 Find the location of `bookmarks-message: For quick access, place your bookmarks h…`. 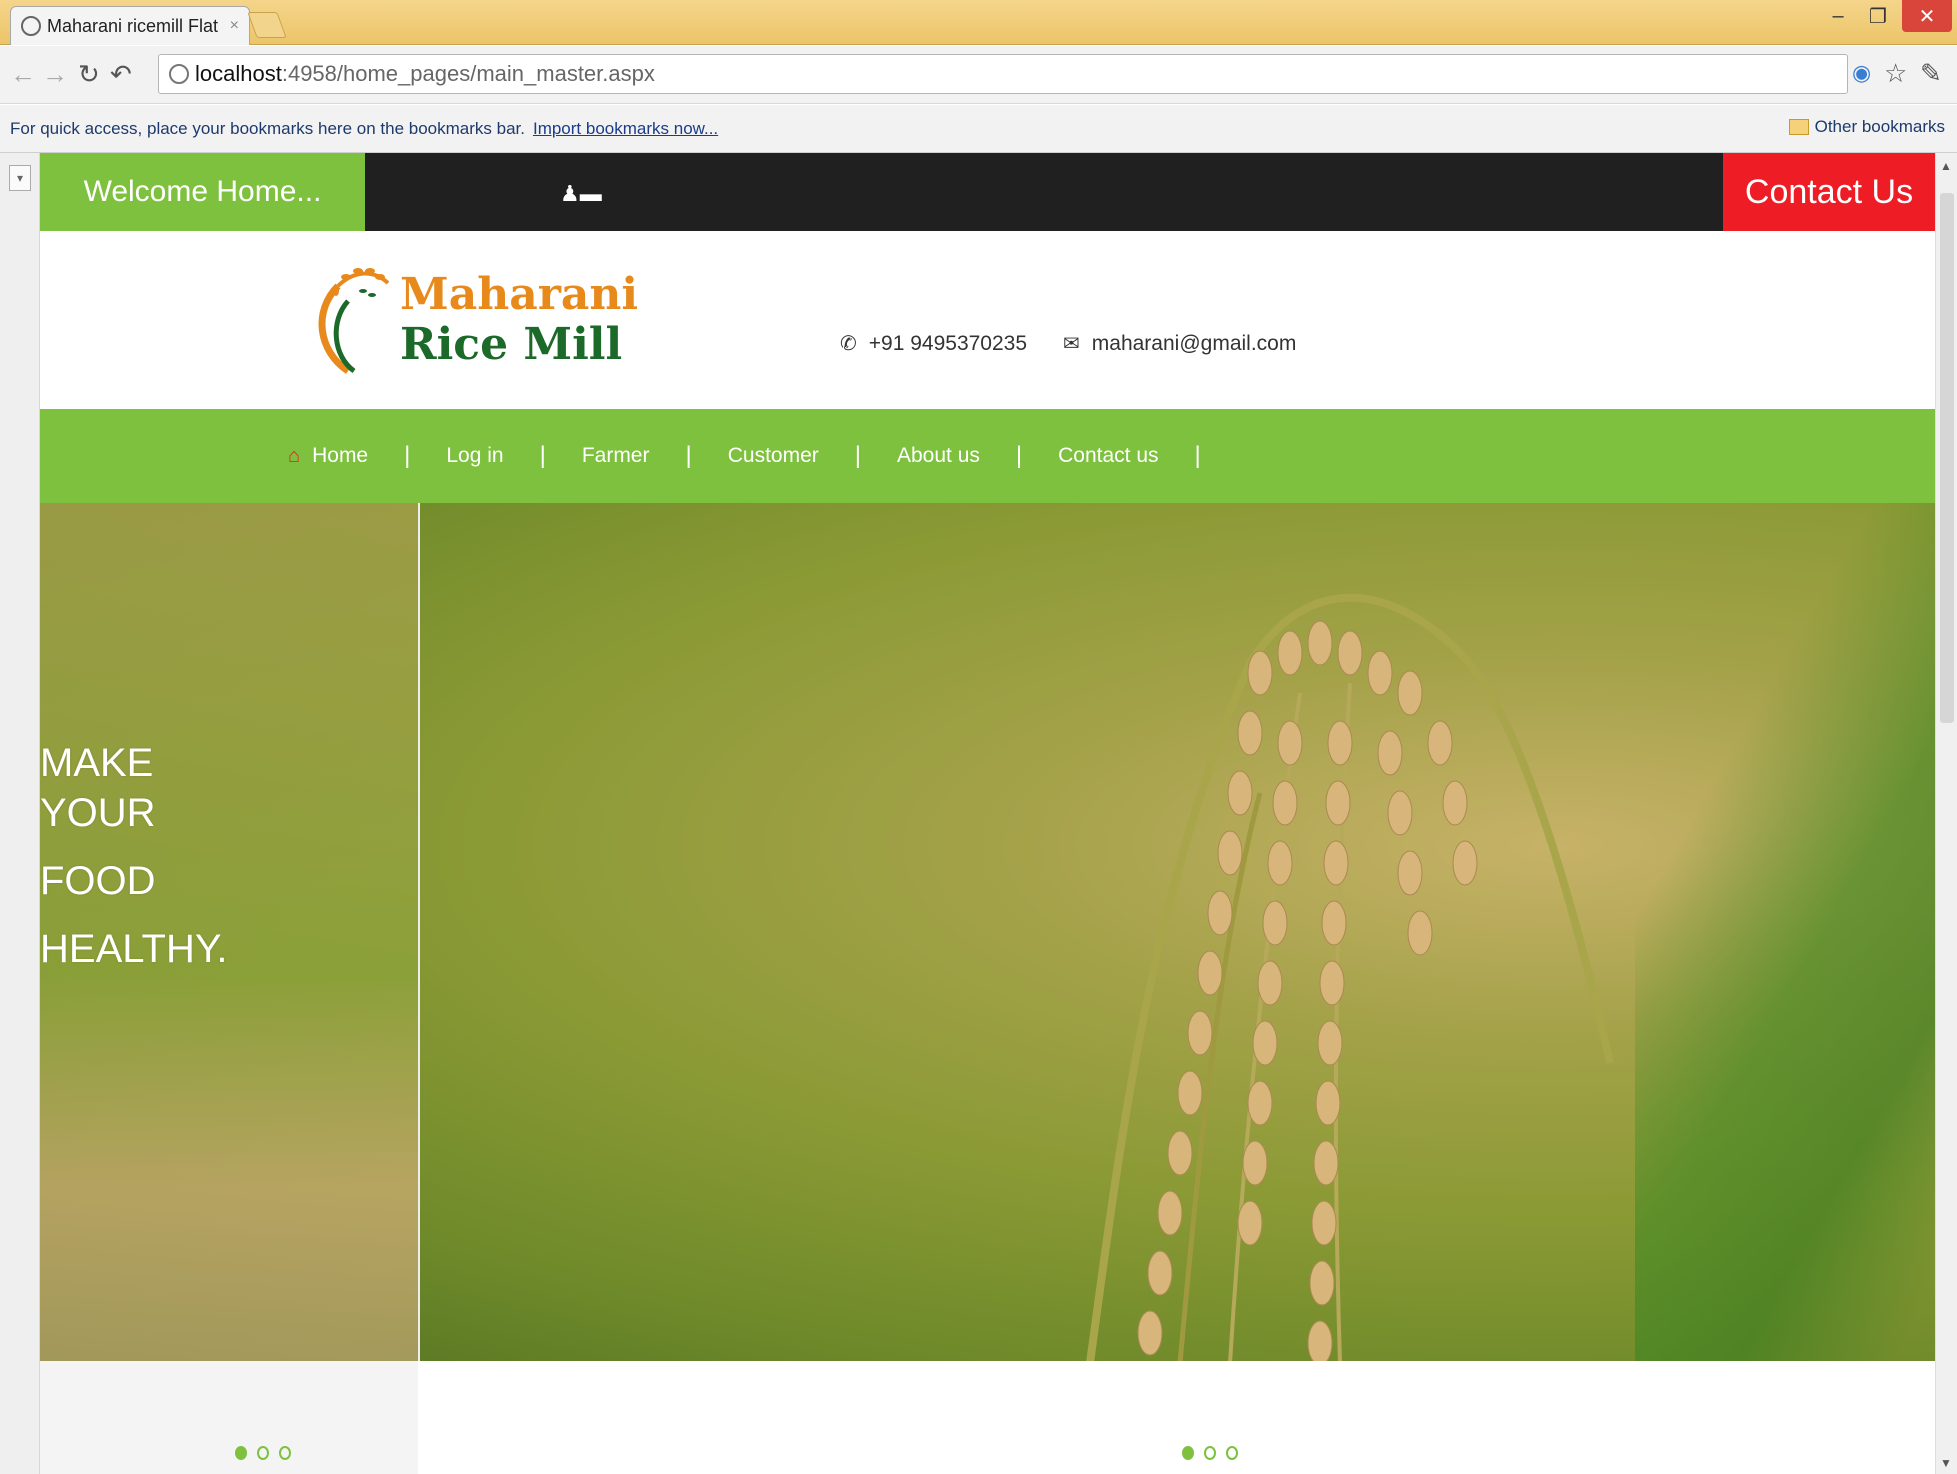

bookmarks-message: For quick access, place your bookmarks h… is located at coordinates (267, 128).